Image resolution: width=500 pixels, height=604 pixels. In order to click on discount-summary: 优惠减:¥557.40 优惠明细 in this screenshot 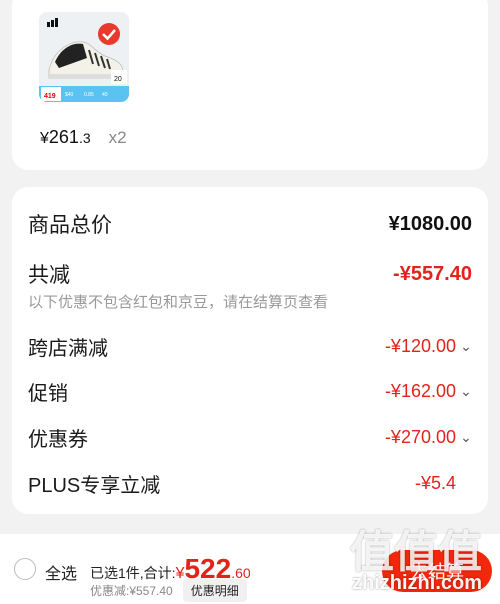, I will do `click(168, 590)`.